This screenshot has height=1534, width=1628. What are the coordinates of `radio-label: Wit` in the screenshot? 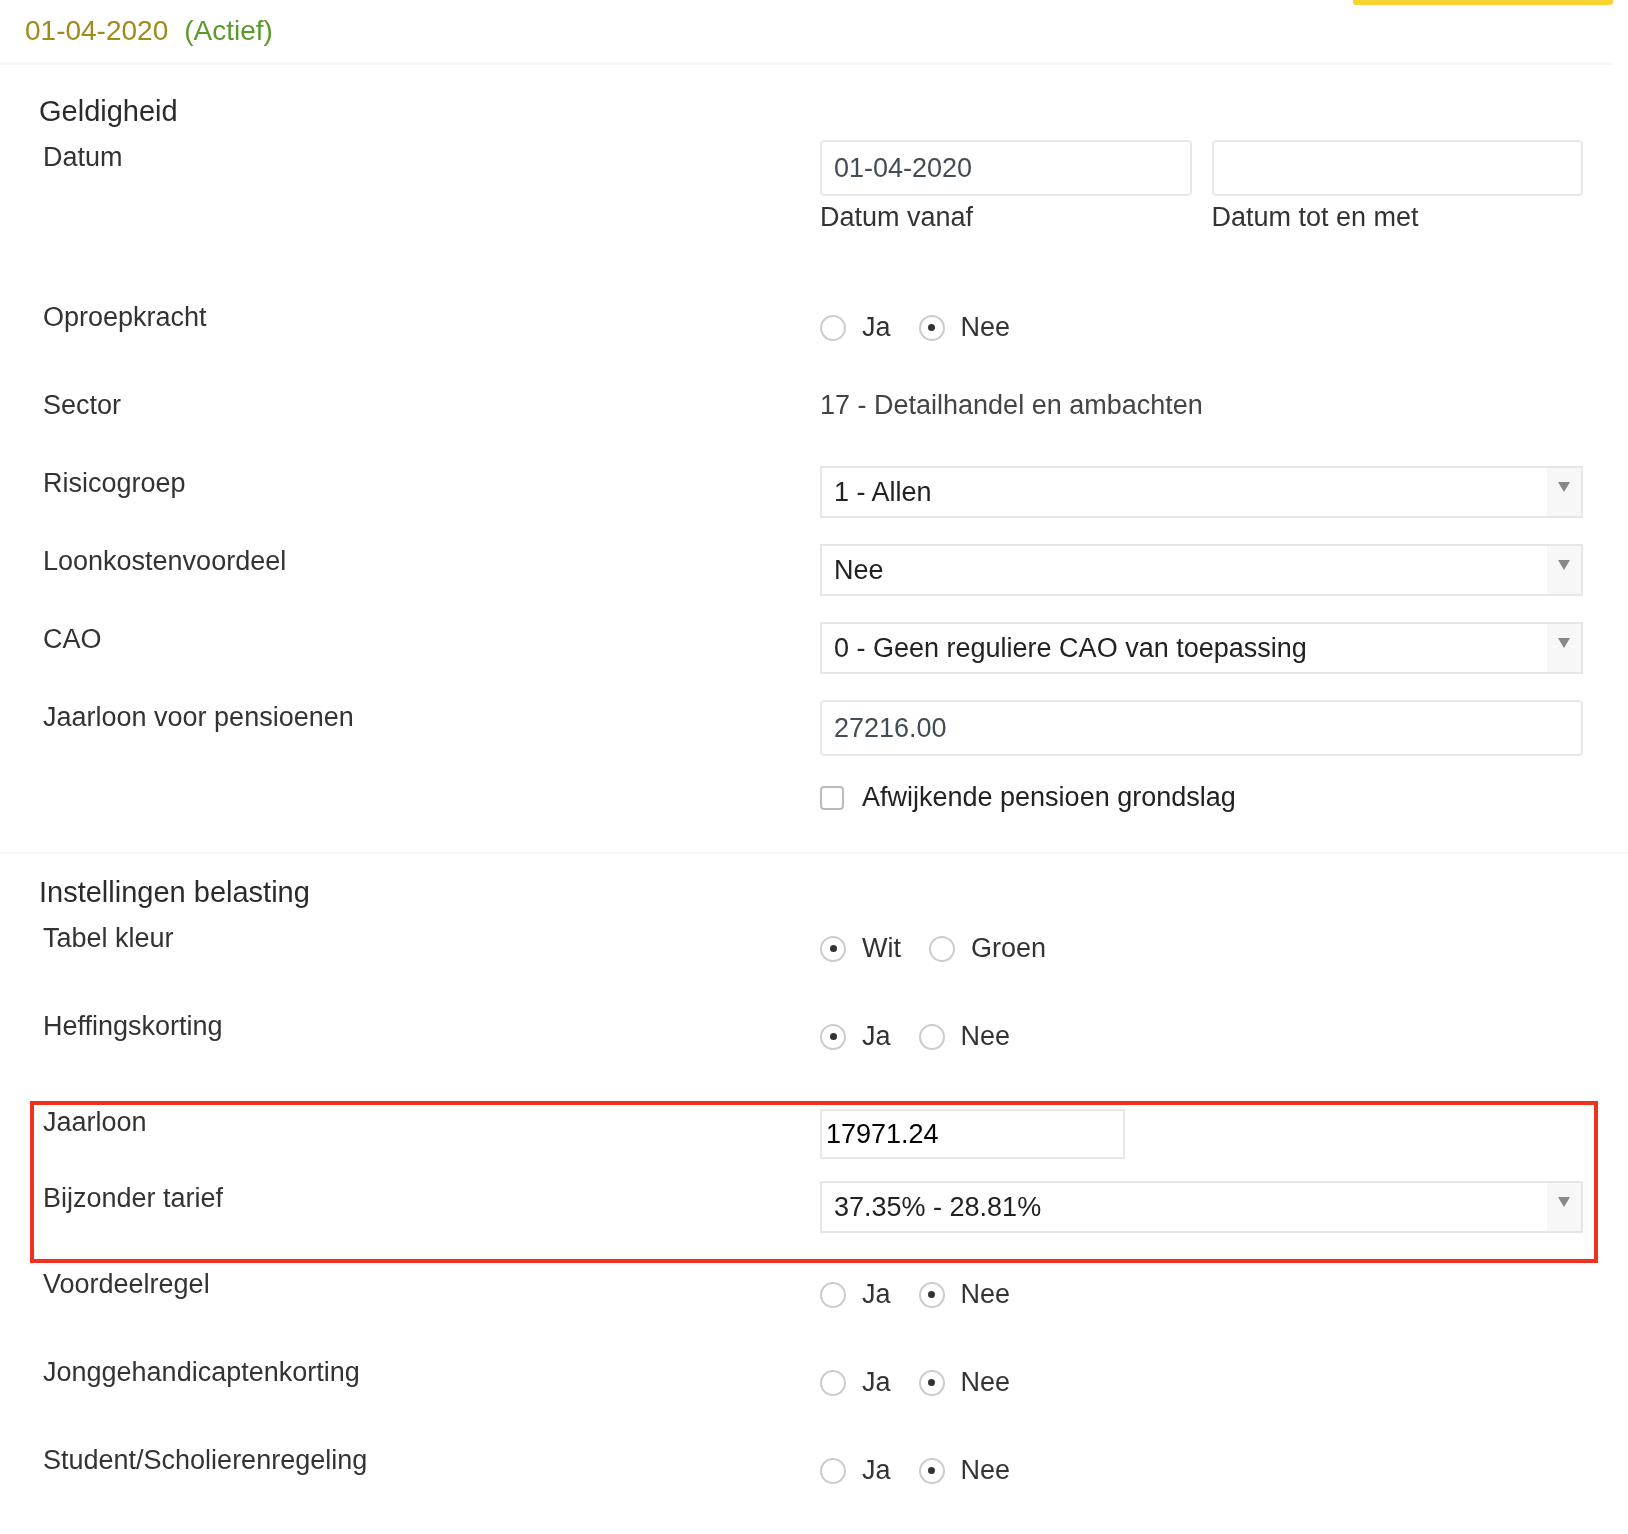 It's located at (881, 948).